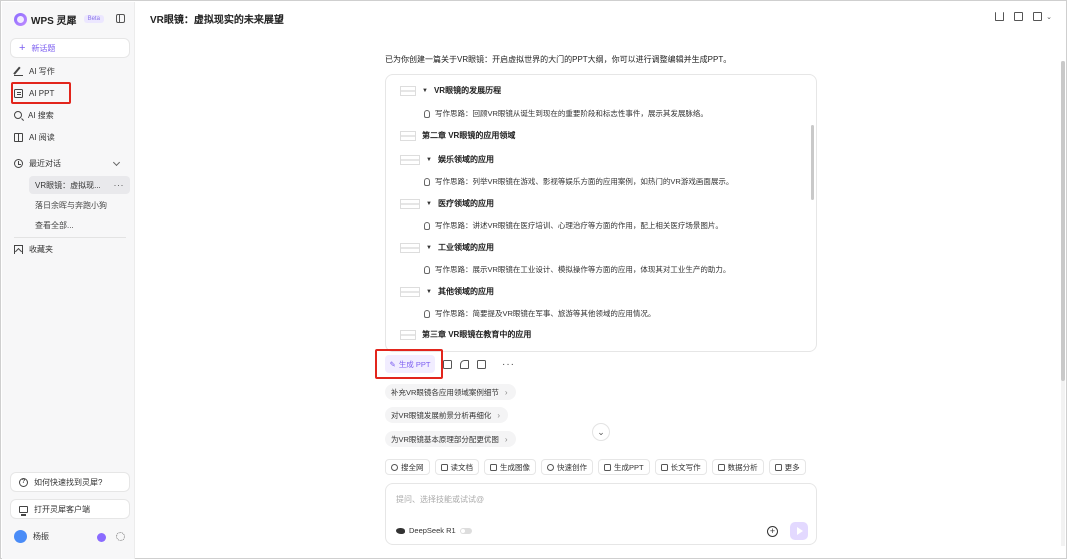 The image size is (1067, 559). What do you see at coordinates (34, 115) in the screenshot?
I see `sidebar-item-ai-search: AI 搜索` at bounding box center [34, 115].